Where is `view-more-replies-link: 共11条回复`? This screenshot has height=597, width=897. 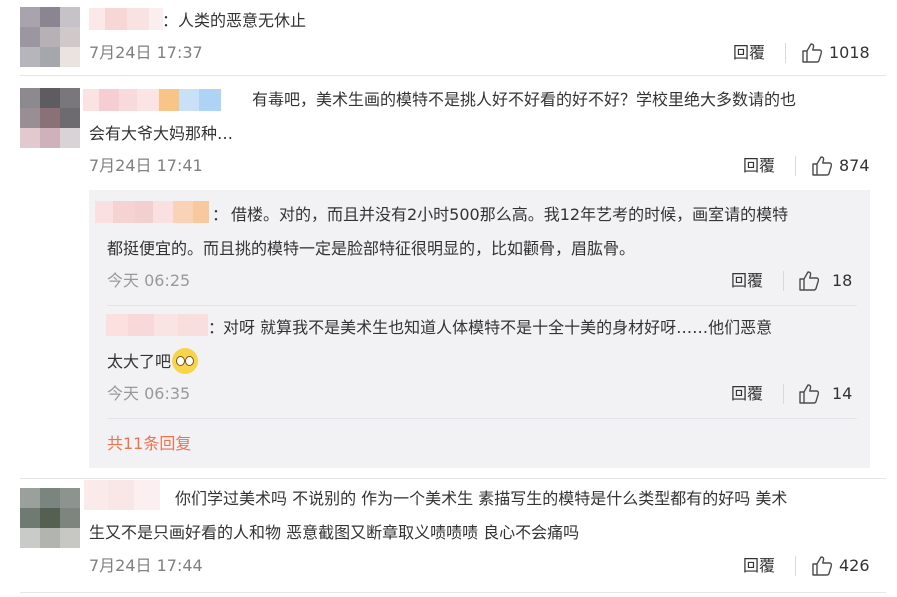
view-more-replies-link: 共11条回复 is located at coordinates (149, 444).